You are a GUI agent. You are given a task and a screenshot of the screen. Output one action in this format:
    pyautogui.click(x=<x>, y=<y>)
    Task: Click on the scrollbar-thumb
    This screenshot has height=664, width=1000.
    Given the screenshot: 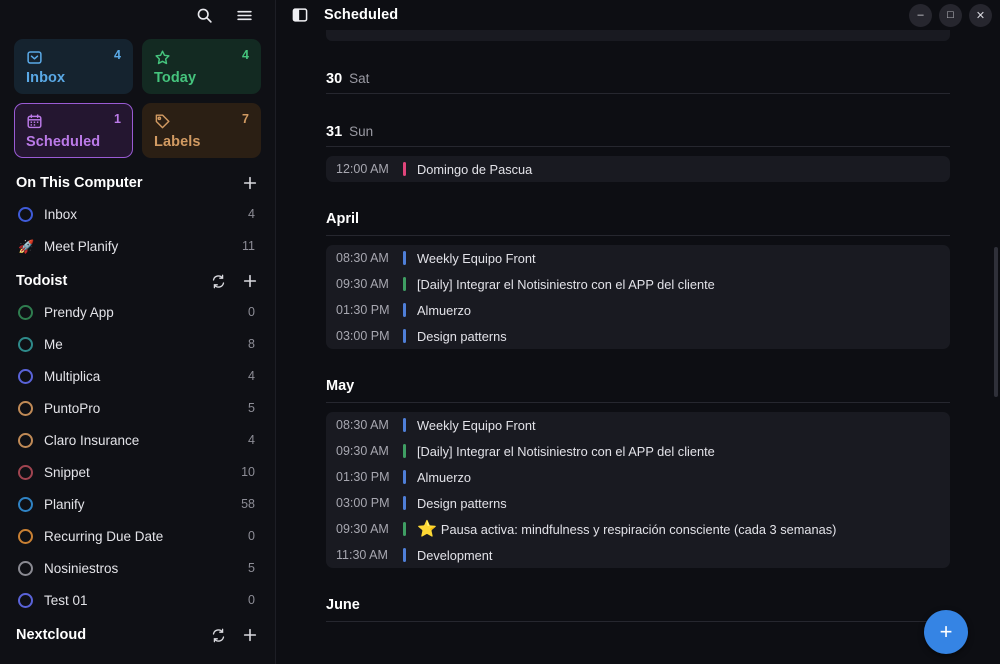 What is the action you would take?
    pyautogui.click(x=996, y=322)
    